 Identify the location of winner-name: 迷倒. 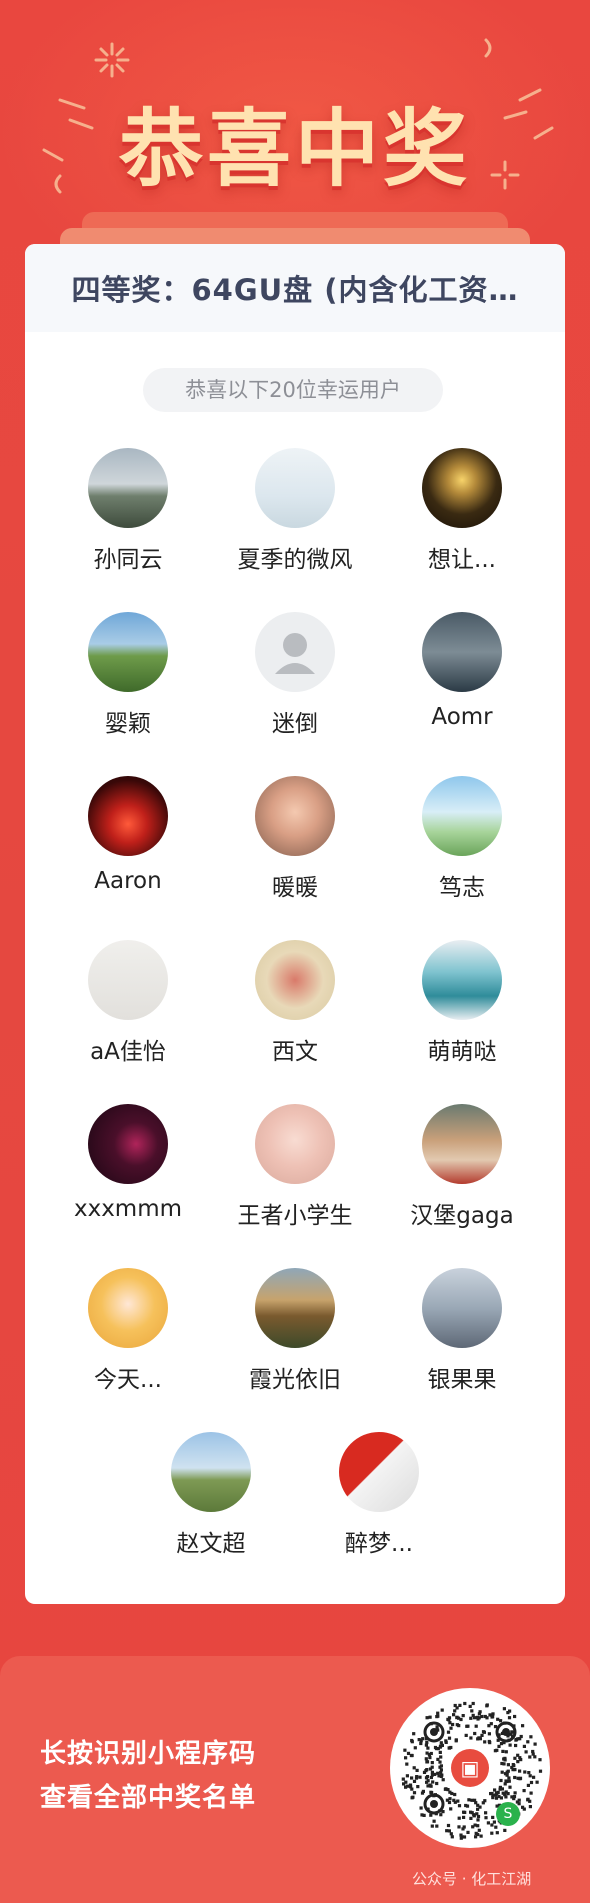
(295, 724).